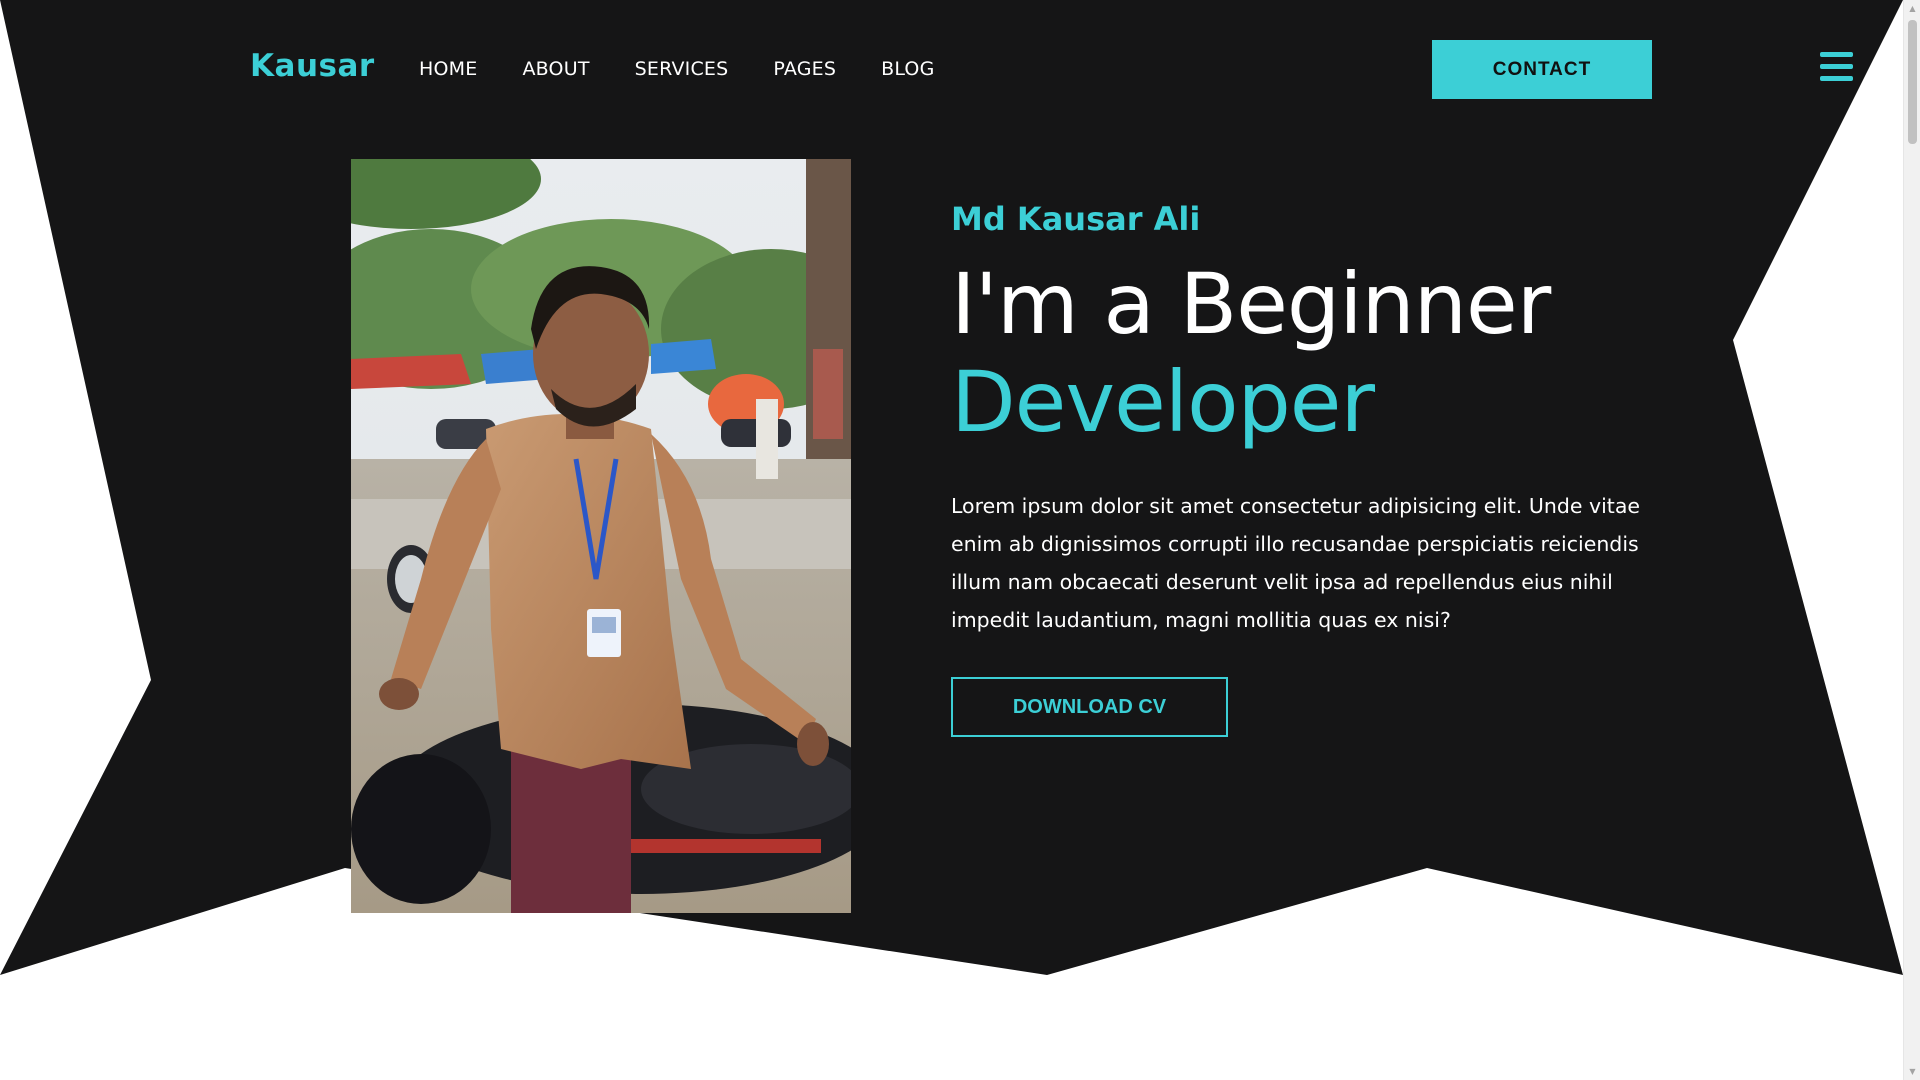 This screenshot has height=1080, width=1920. Describe the element at coordinates (555, 69) in the screenshot. I see `nav-link-about: ABOUT` at that location.